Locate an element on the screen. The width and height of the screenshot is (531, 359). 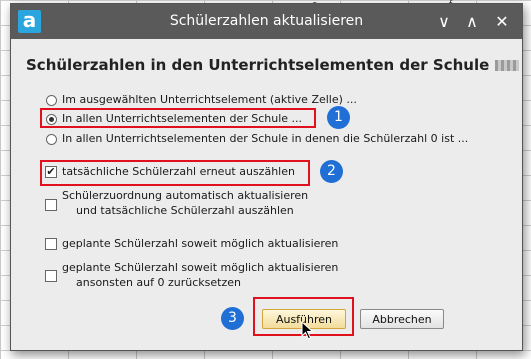
cancel-button: Abbrechen is located at coordinates (402, 319).